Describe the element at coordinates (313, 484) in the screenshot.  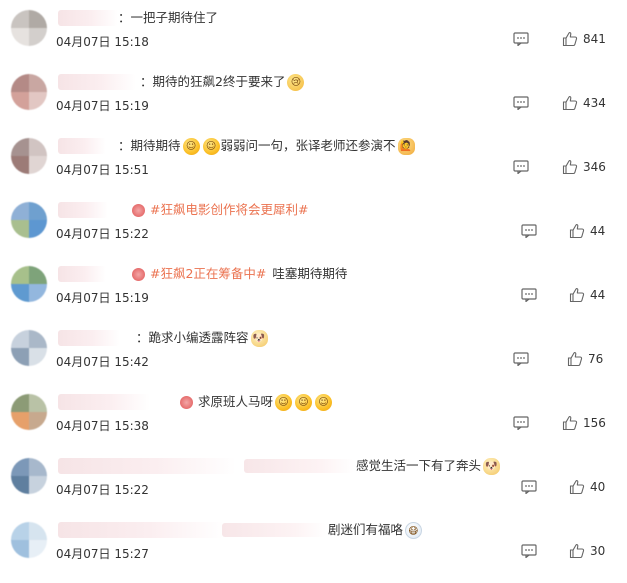
I see `comment-item: 感觉生活一下有了奔头 🐶 04月07日 15:22 40` at that location.